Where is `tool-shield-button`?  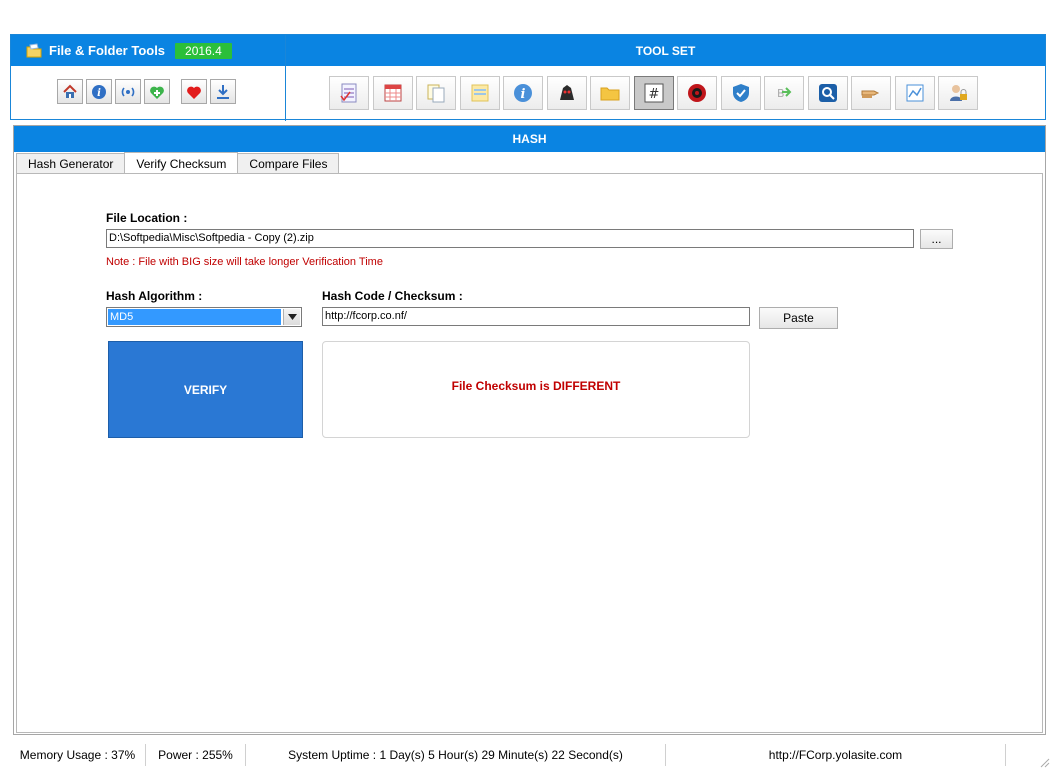
tool-shield-button is located at coordinates (740, 93).